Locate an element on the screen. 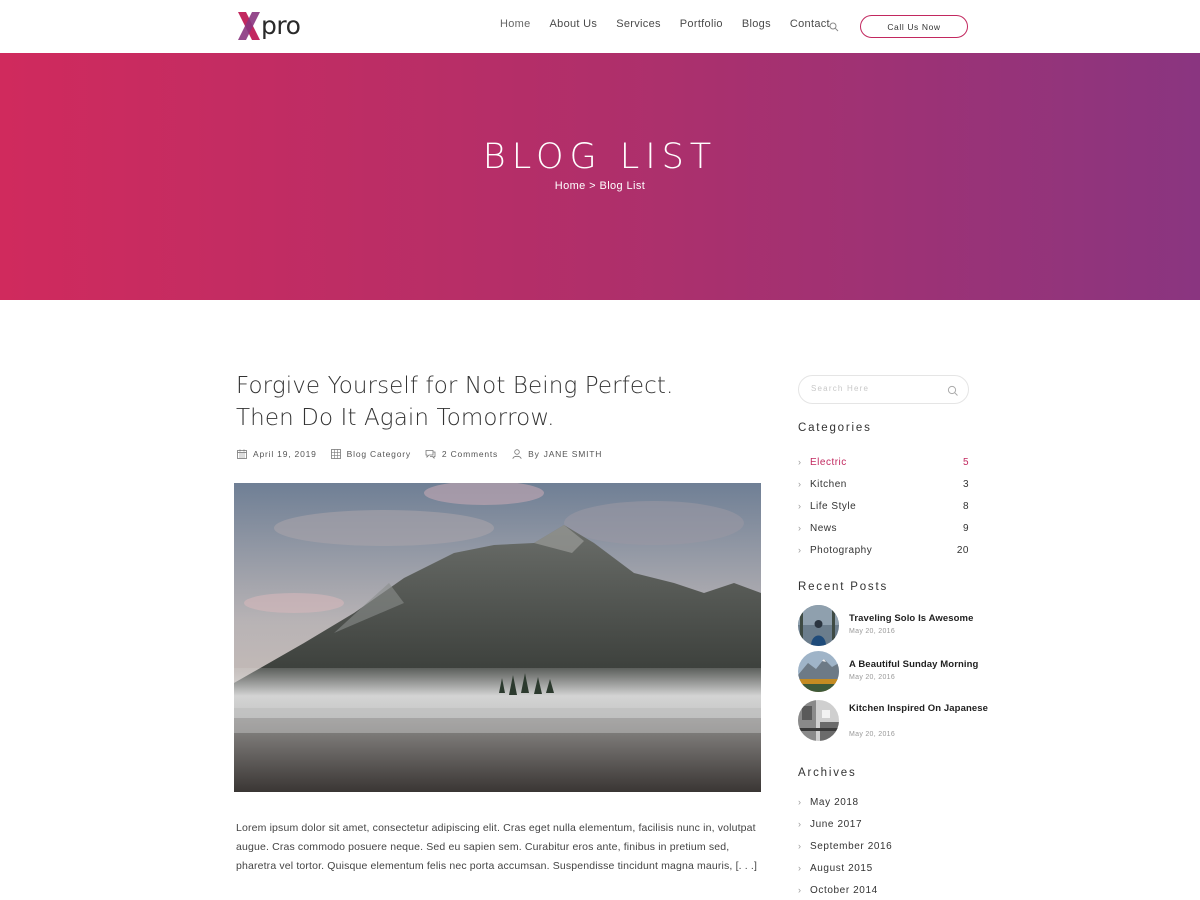 The image size is (1200, 900). category-count: 20 is located at coordinates (962, 550).